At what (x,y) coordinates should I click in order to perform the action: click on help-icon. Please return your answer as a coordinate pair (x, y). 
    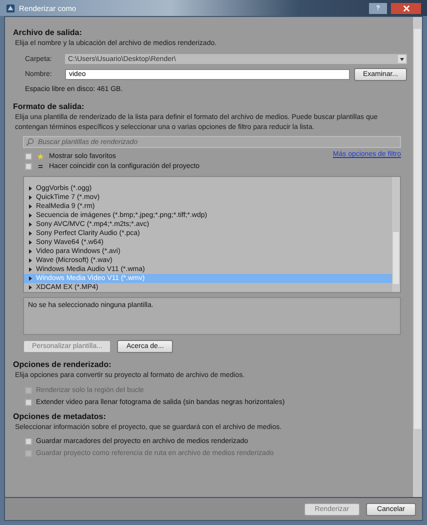
    Looking at the image, I should click on (378, 8).